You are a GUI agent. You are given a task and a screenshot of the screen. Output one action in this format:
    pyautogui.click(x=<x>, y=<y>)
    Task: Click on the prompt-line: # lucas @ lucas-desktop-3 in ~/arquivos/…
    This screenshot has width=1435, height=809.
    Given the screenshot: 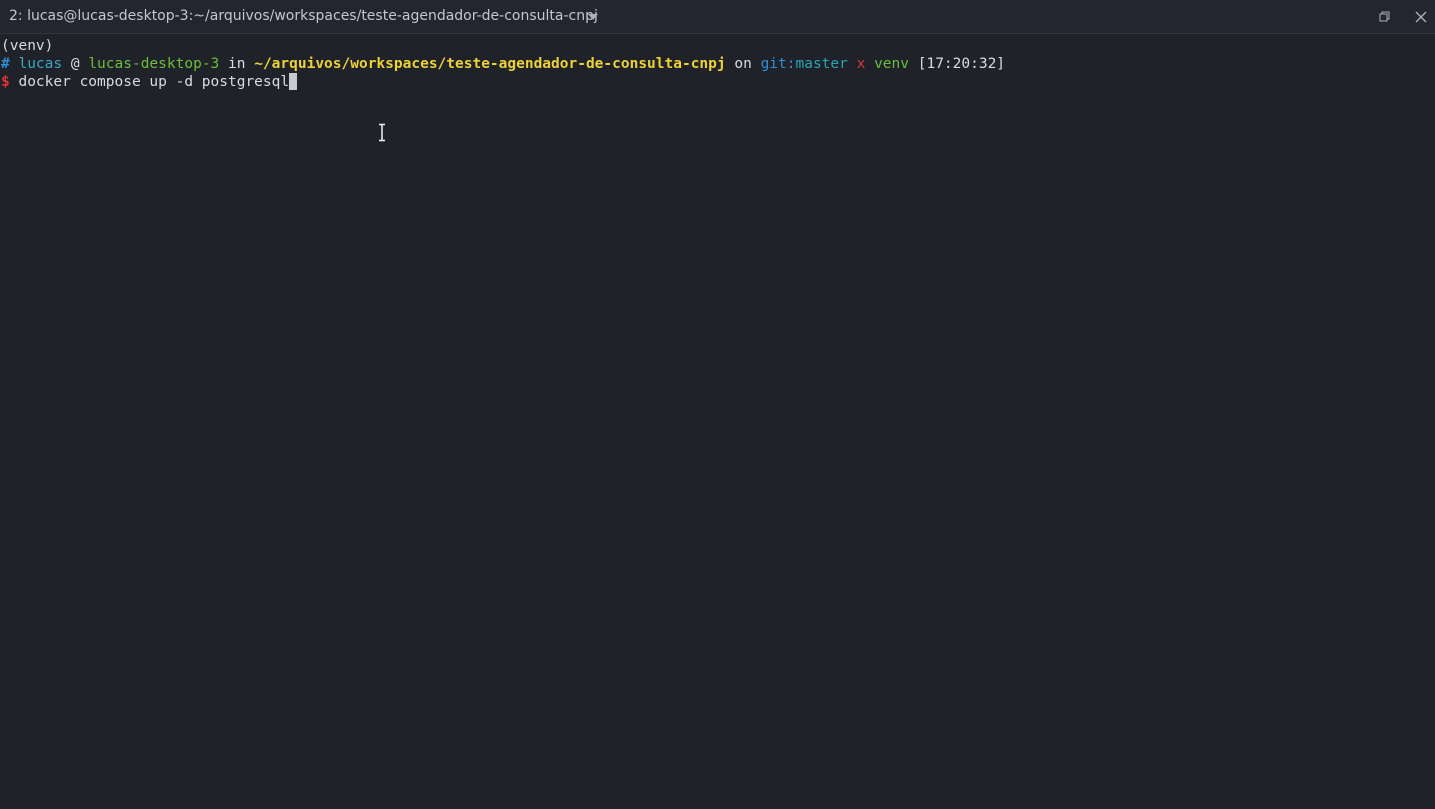 What is the action you would take?
    pyautogui.click(x=503, y=64)
    